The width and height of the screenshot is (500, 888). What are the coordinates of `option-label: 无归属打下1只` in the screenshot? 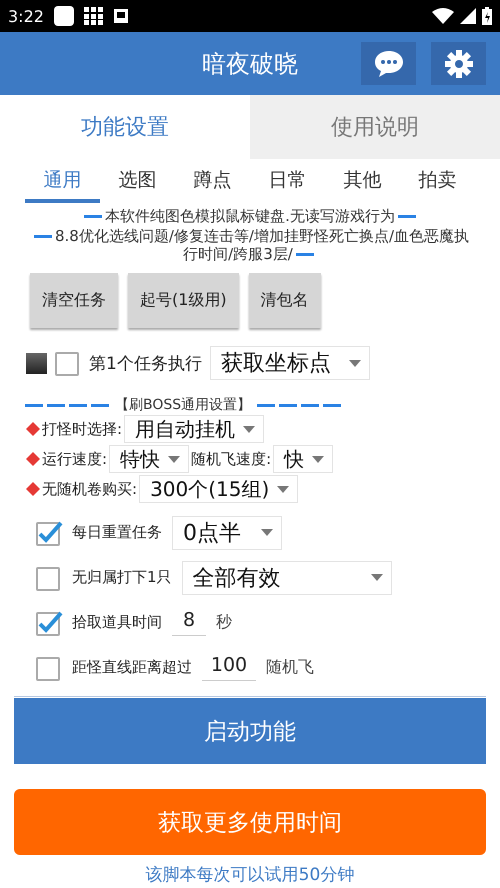 It's located at (122, 577).